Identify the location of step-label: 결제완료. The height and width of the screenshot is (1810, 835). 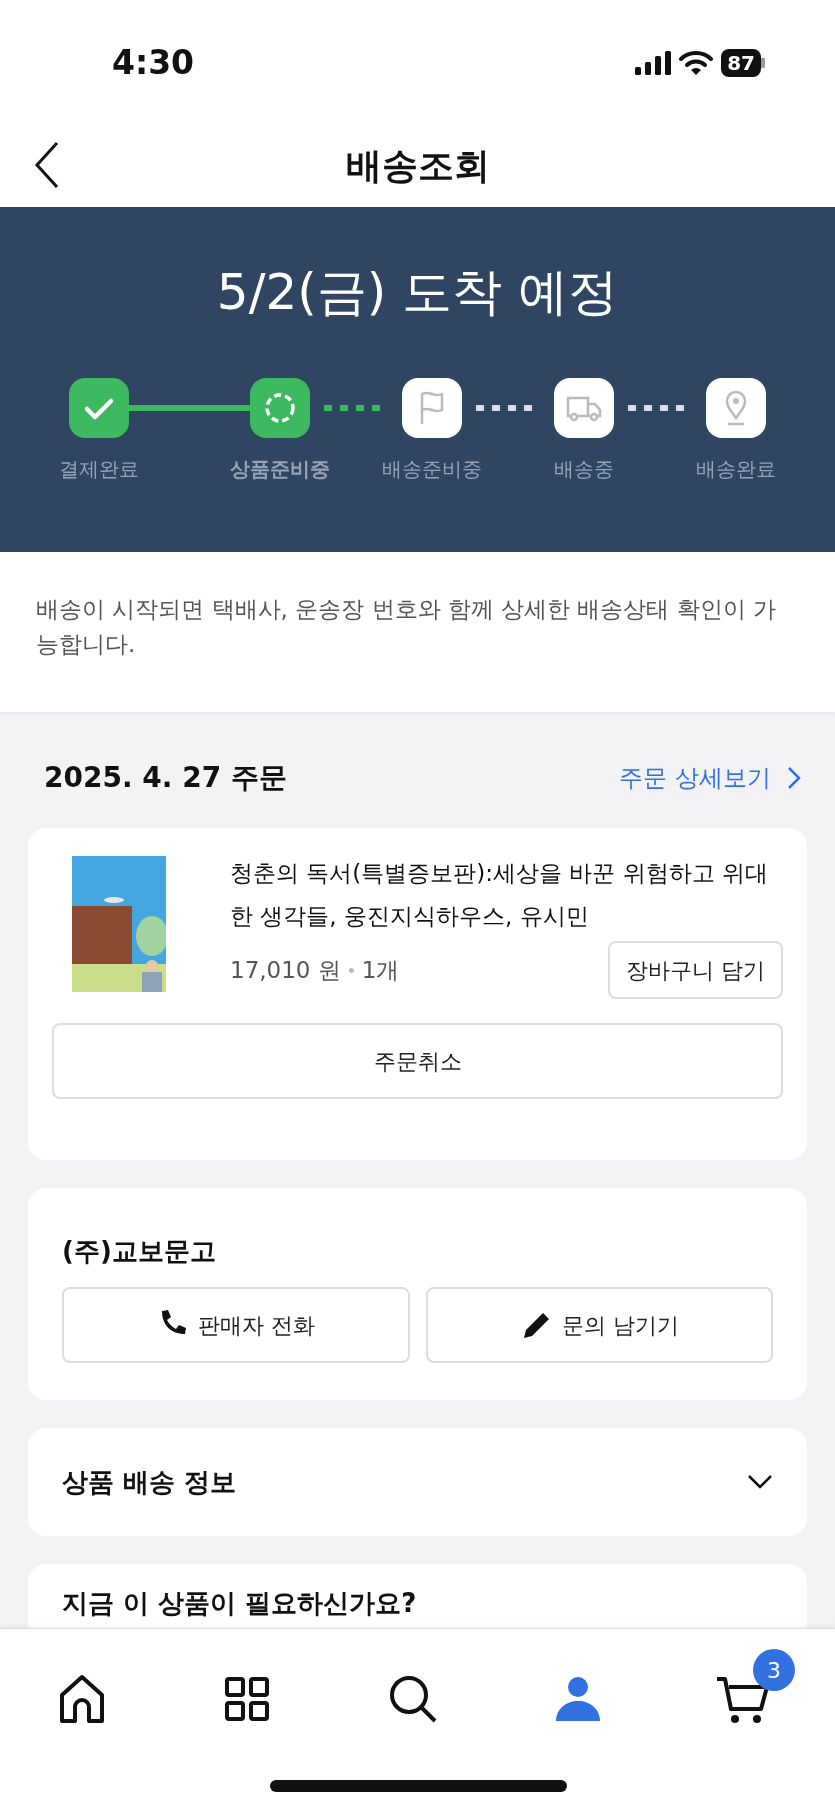
(99, 469).